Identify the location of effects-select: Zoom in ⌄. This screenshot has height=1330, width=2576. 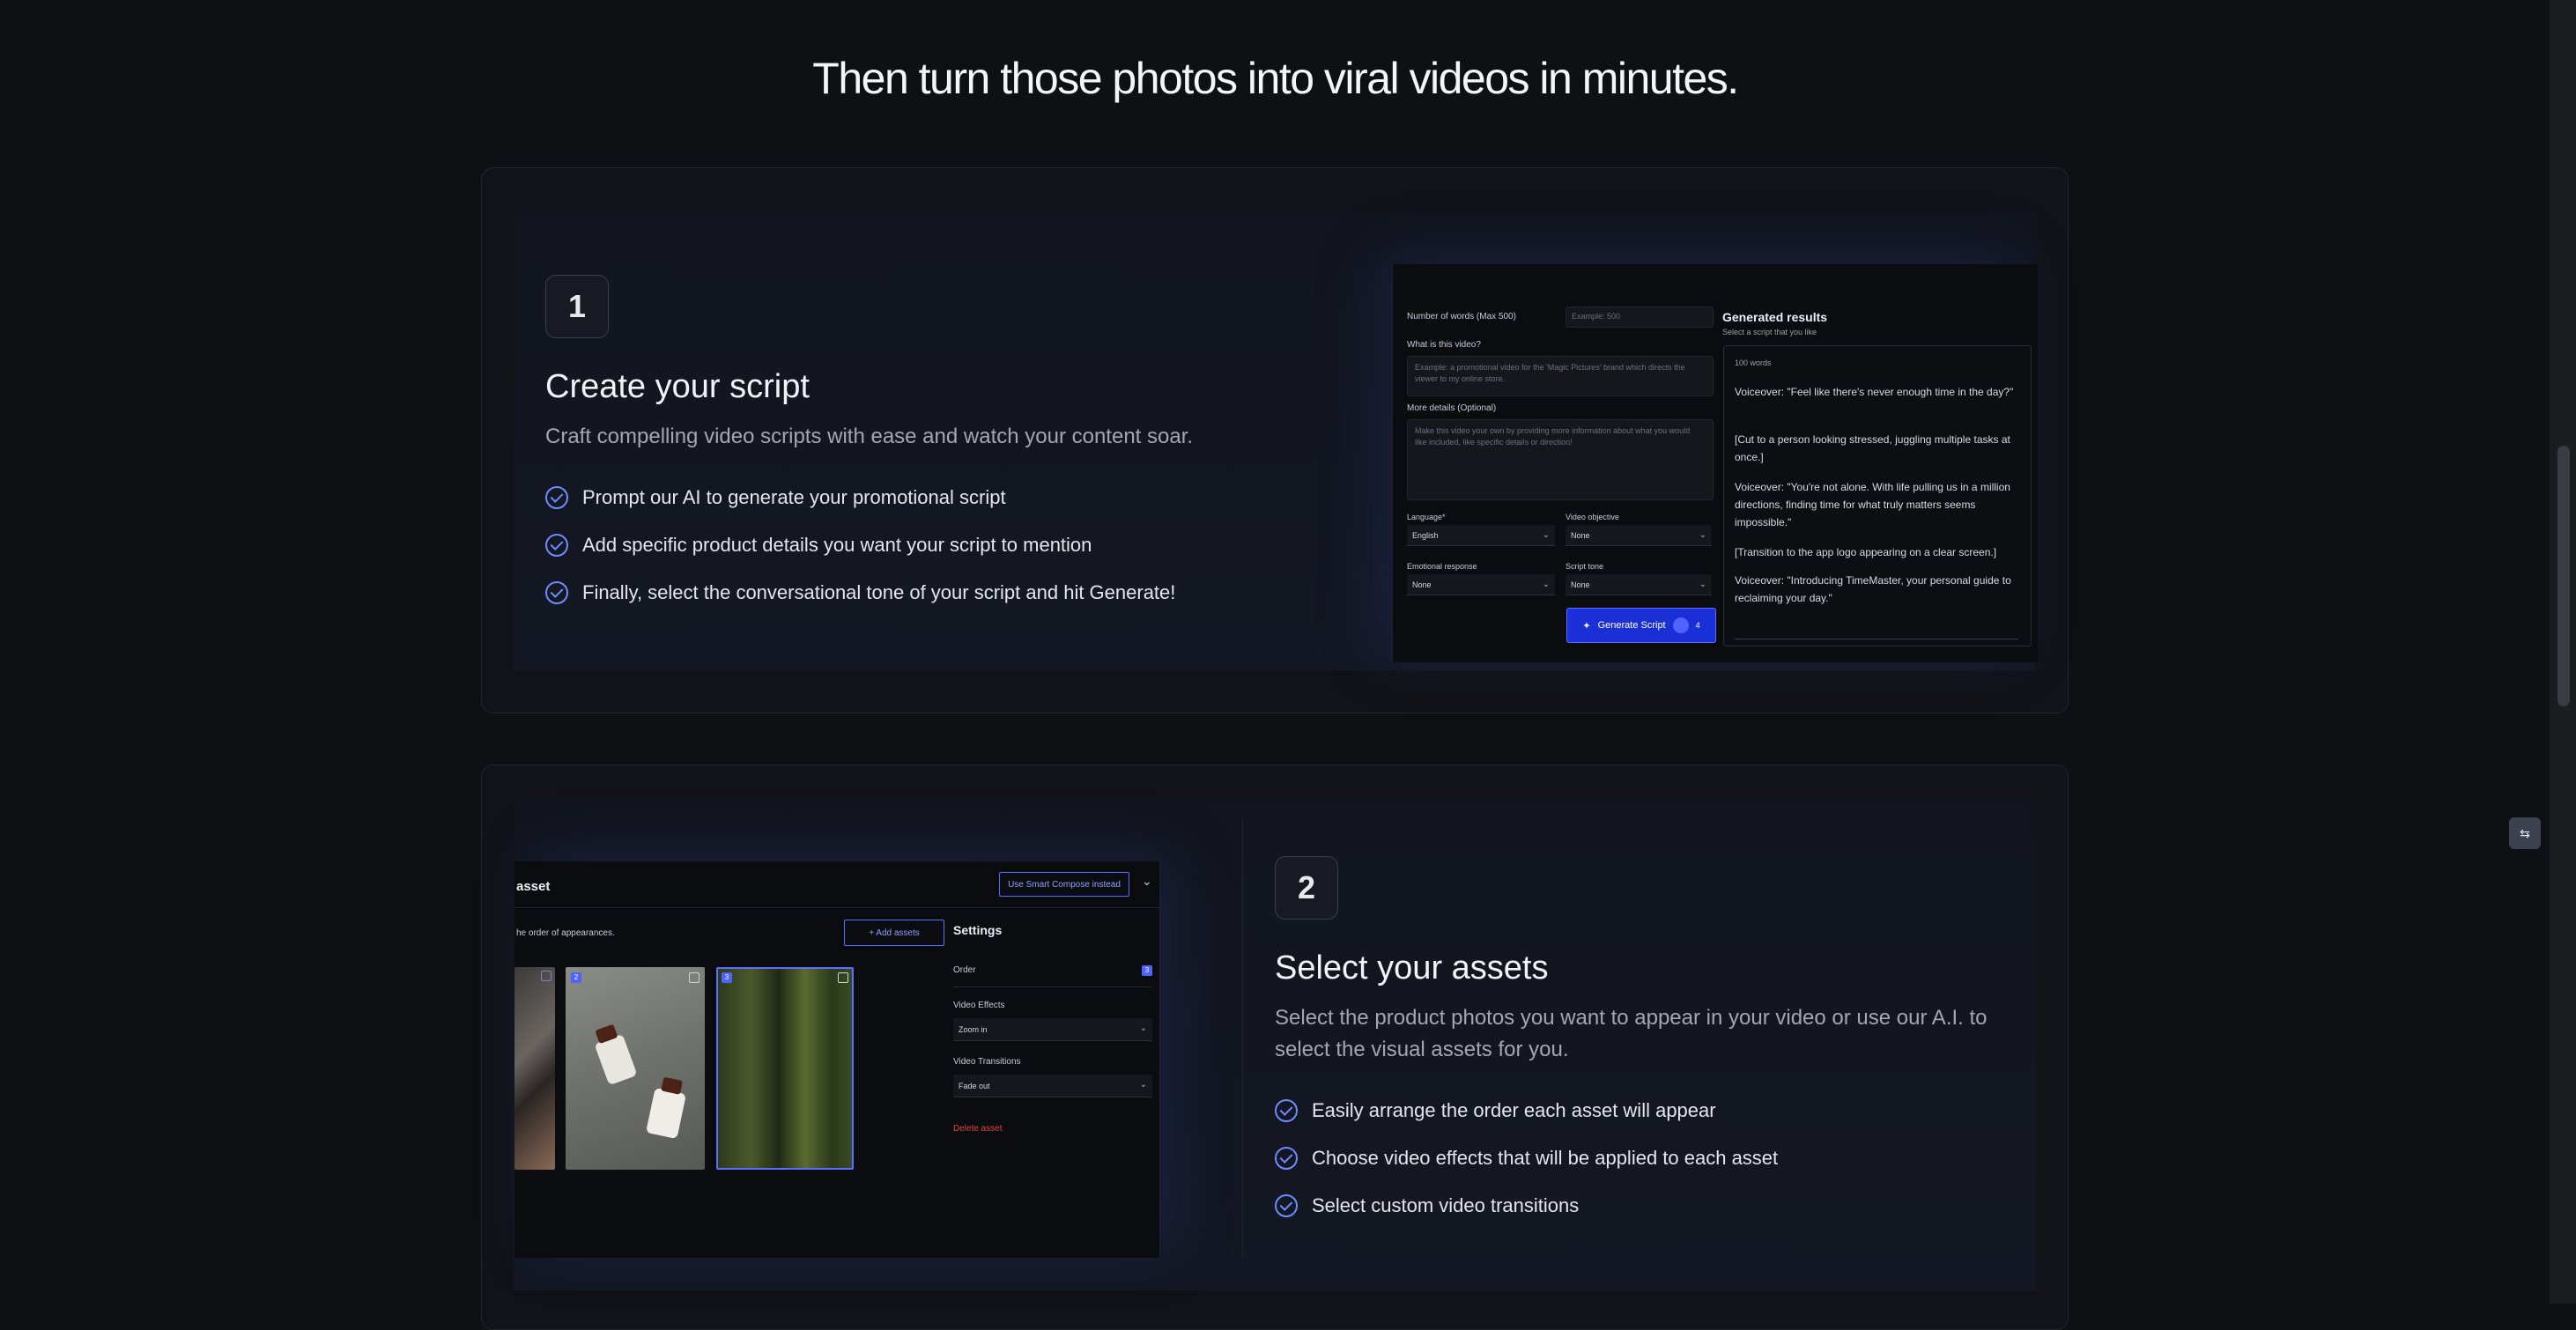
(1052, 1029).